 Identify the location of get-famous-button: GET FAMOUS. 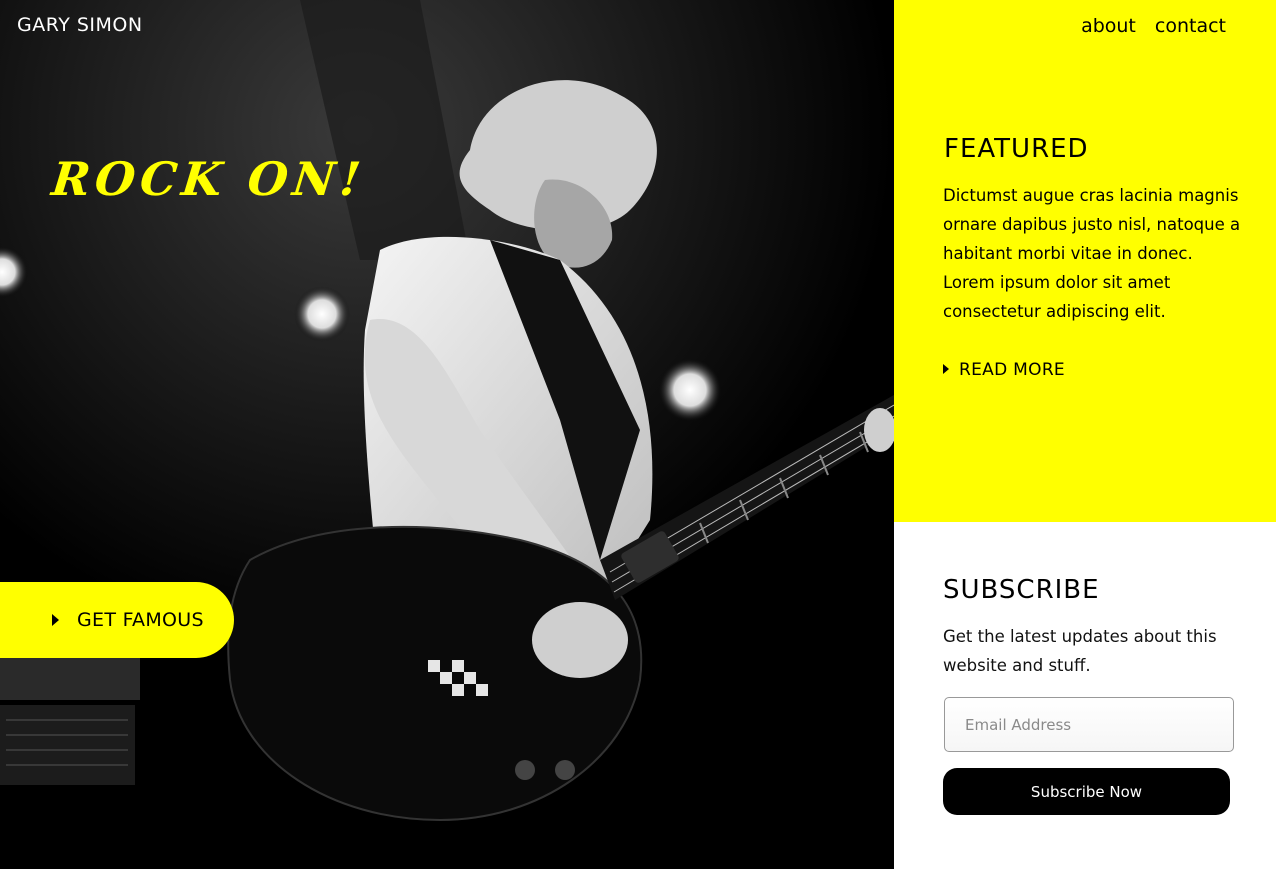
(117, 620).